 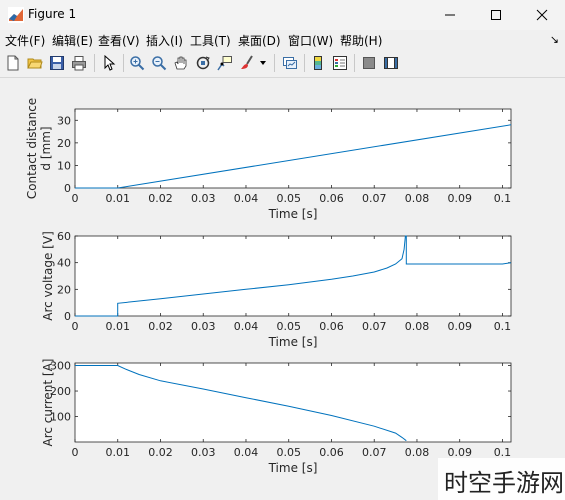 I want to click on brush-icon, so click(x=247, y=63).